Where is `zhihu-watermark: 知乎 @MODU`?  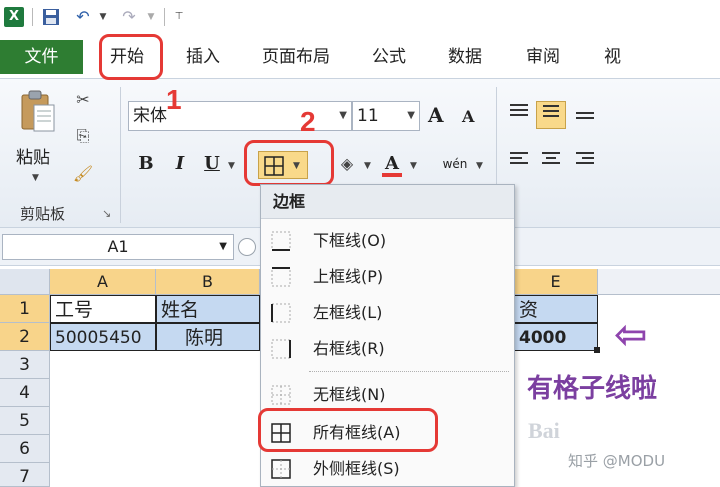 zhihu-watermark: 知乎 @MODU is located at coordinates (617, 461).